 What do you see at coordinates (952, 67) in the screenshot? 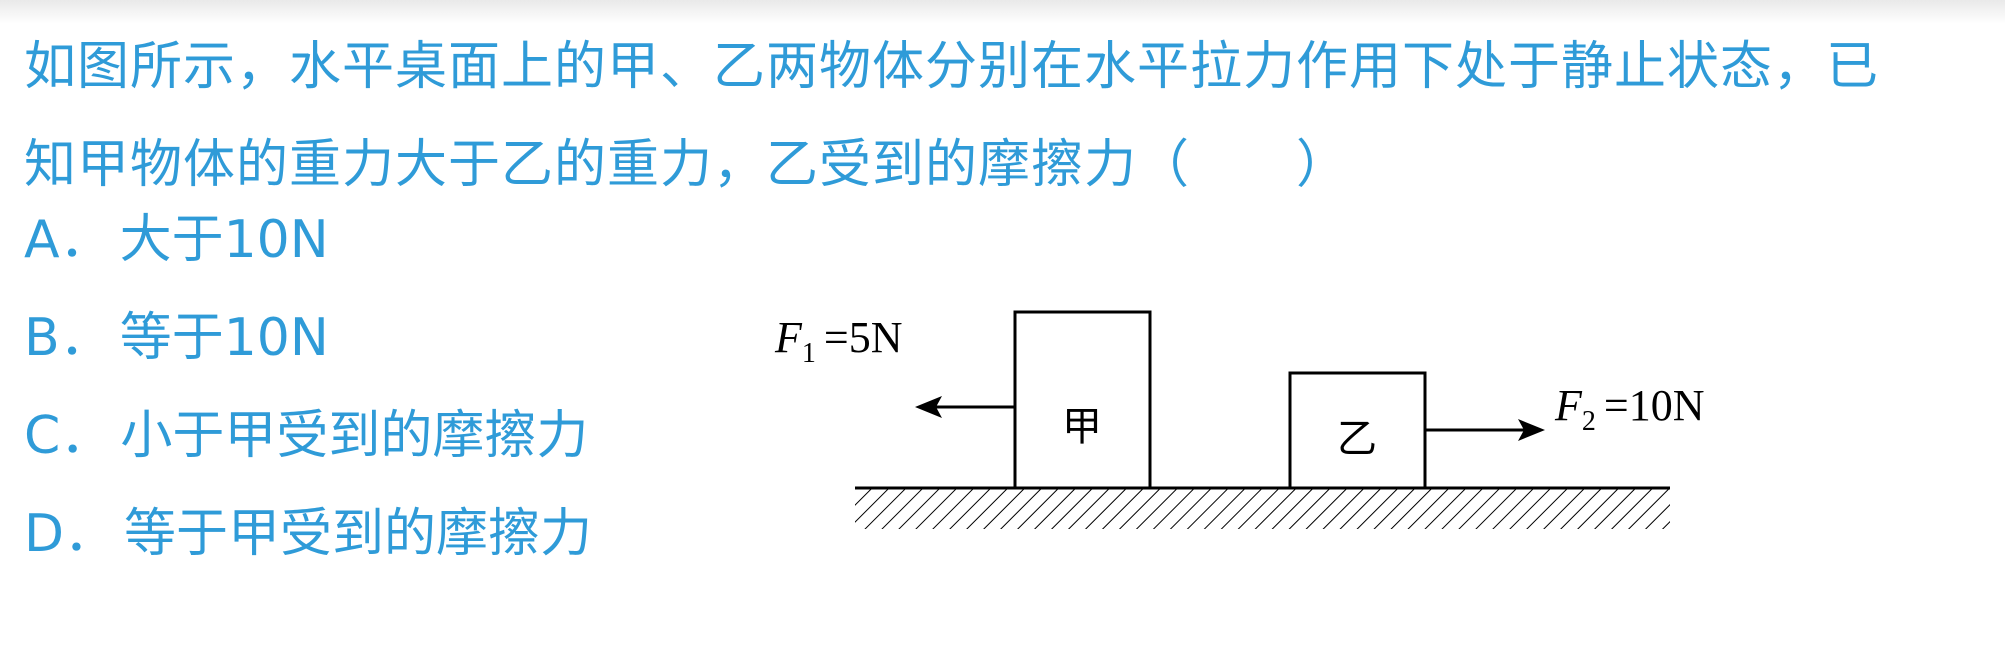
I see `question-line-1: 如图所示，水平桌面上的甲、乙两物体分别在水平拉力作用下处于静止状态，已` at bounding box center [952, 67].